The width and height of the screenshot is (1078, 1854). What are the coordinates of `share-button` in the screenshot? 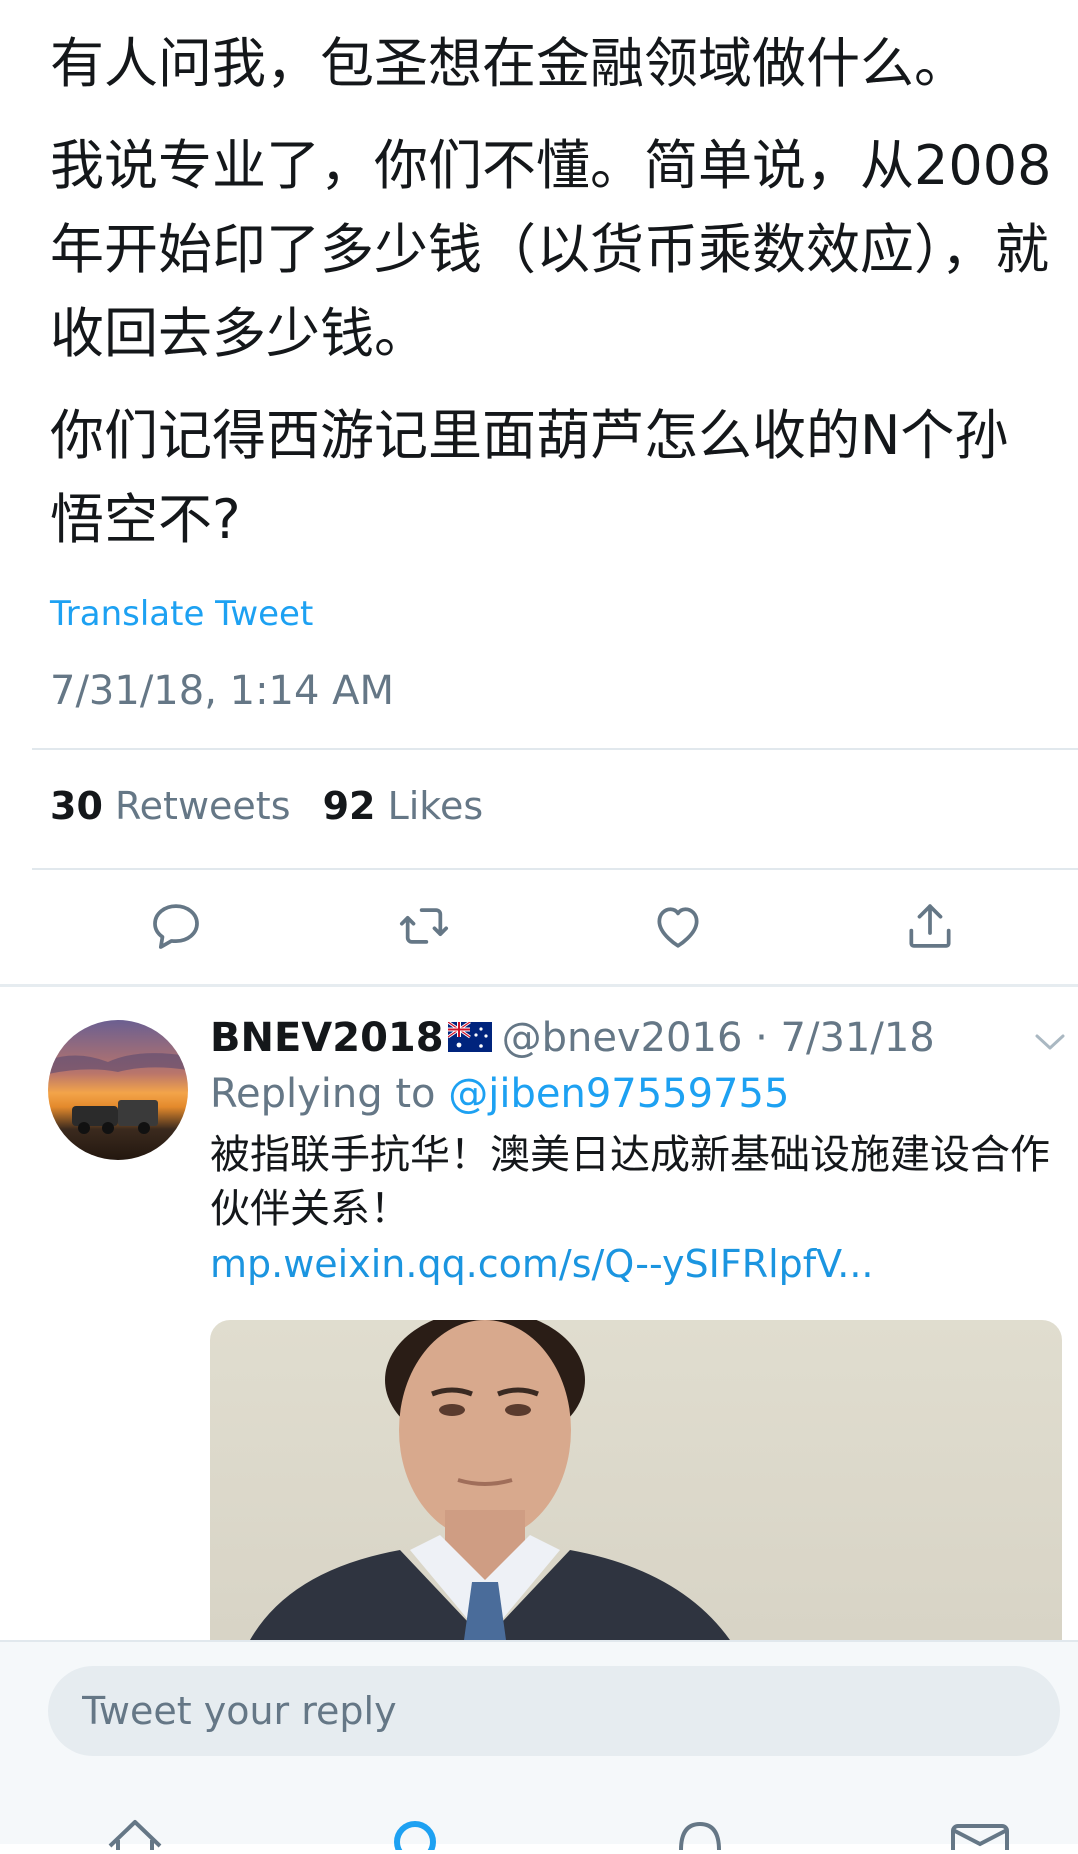 It's located at (932, 928).